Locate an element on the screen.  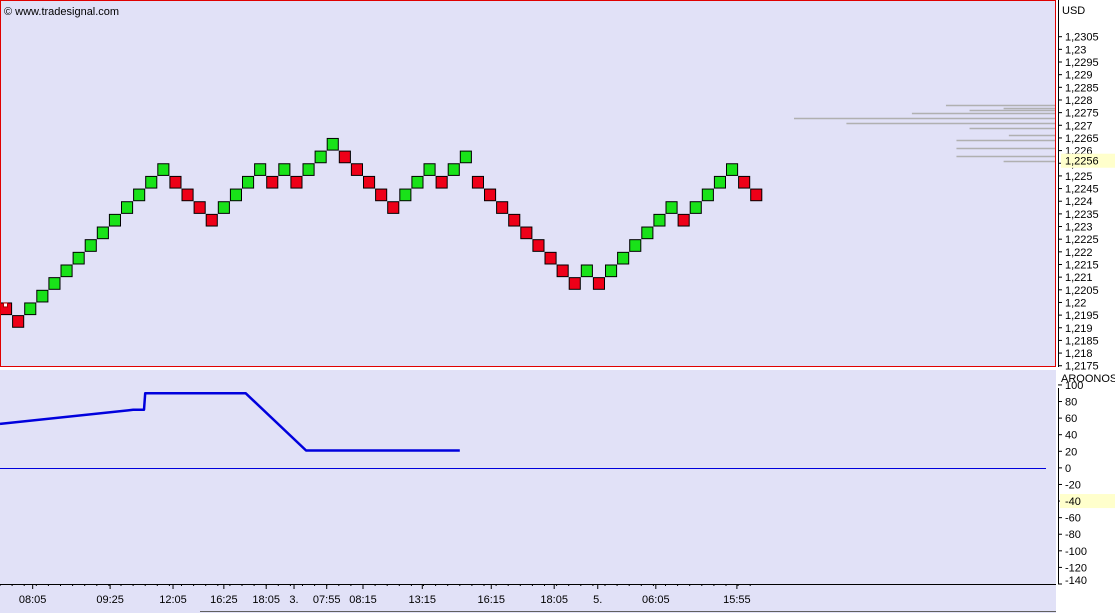
time-tick-label: 13:15 is located at coordinates (423, 600).